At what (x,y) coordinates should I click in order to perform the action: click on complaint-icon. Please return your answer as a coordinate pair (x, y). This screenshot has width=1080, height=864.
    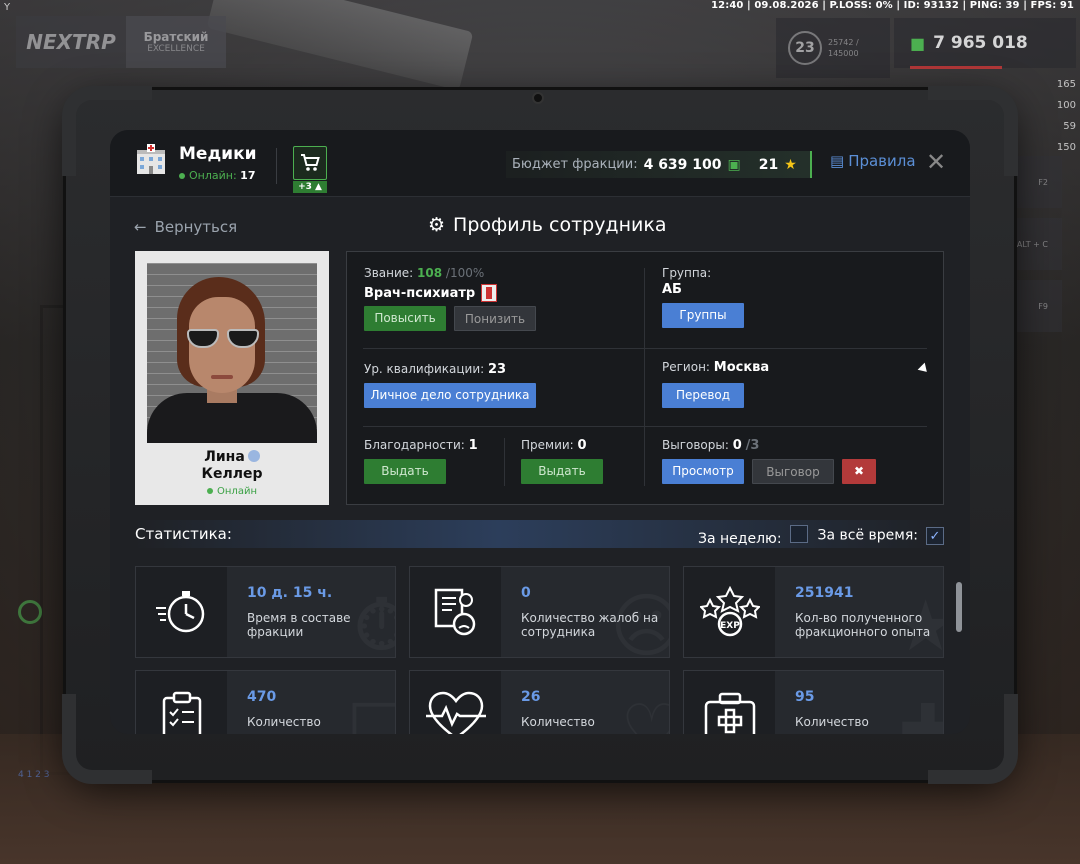
    Looking at the image, I should click on (454, 612).